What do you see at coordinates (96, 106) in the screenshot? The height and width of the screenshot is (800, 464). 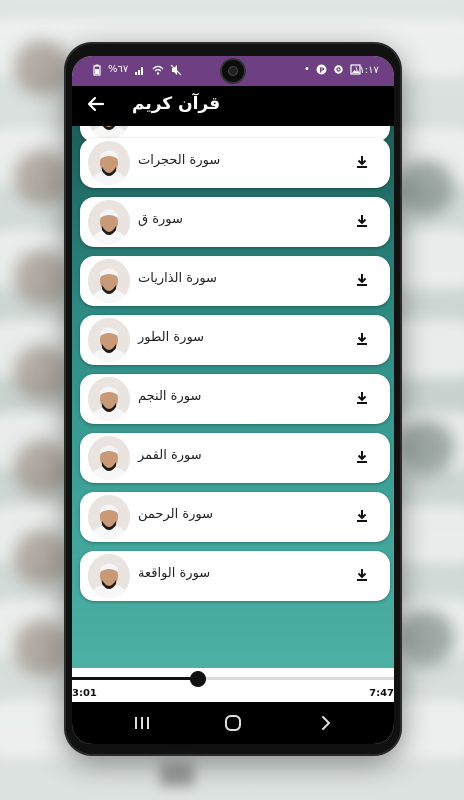 I see `arrow-back-icon` at bounding box center [96, 106].